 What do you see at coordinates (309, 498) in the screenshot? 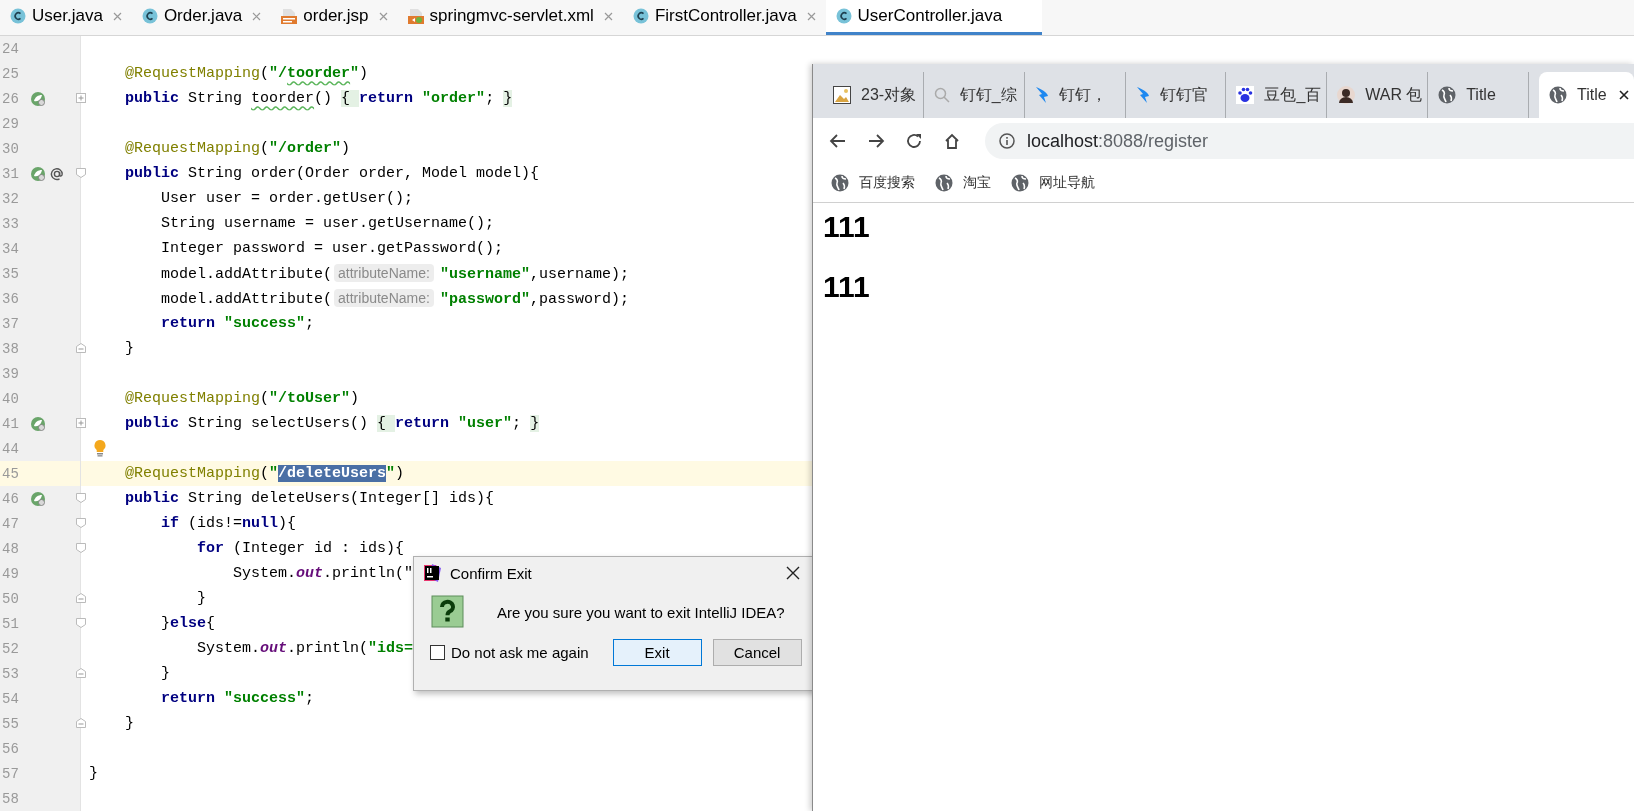
I see `code-line: public String deleteUsers(Integer[] ids){` at bounding box center [309, 498].